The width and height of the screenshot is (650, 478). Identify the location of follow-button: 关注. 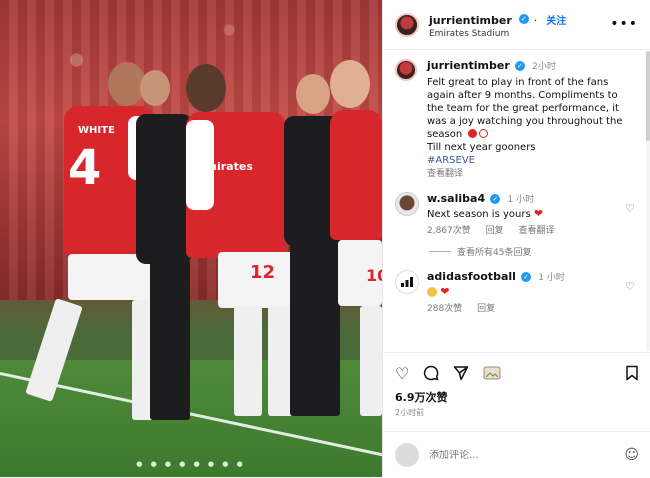
(556, 21).